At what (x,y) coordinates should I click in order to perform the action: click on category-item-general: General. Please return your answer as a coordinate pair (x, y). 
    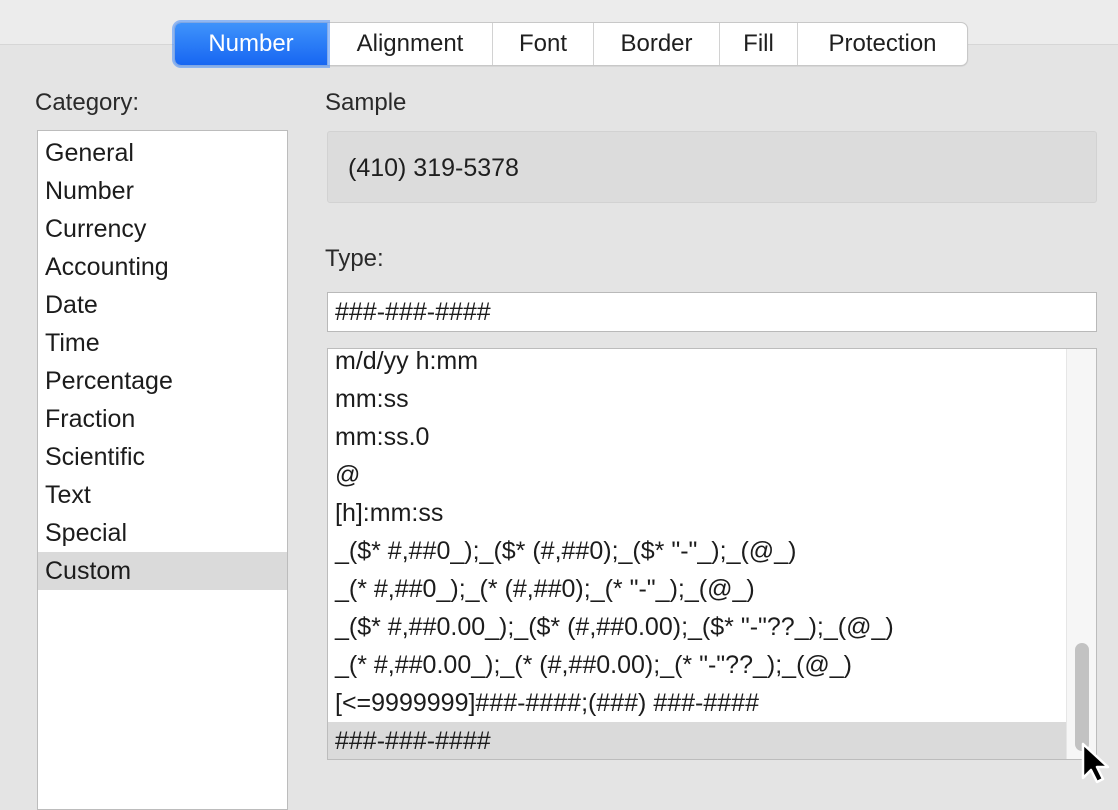
    Looking at the image, I should click on (162, 153).